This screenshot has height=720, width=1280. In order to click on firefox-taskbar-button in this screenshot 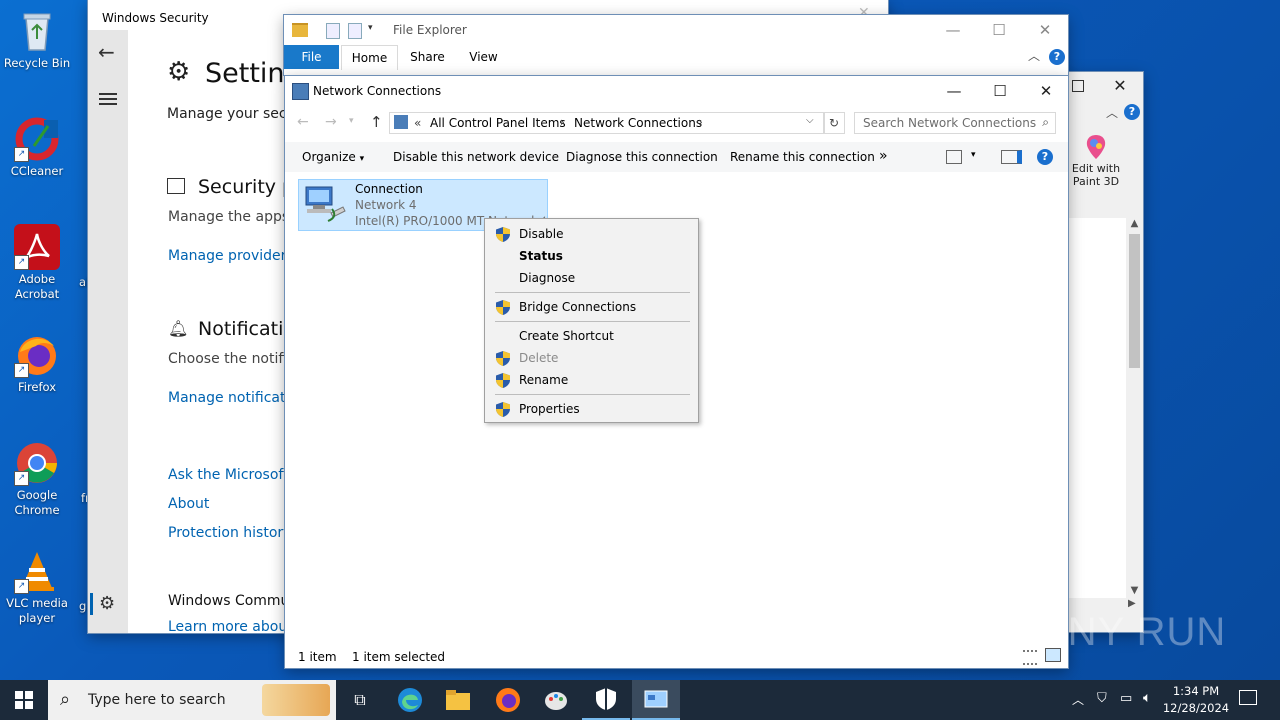, I will do `click(508, 700)`.